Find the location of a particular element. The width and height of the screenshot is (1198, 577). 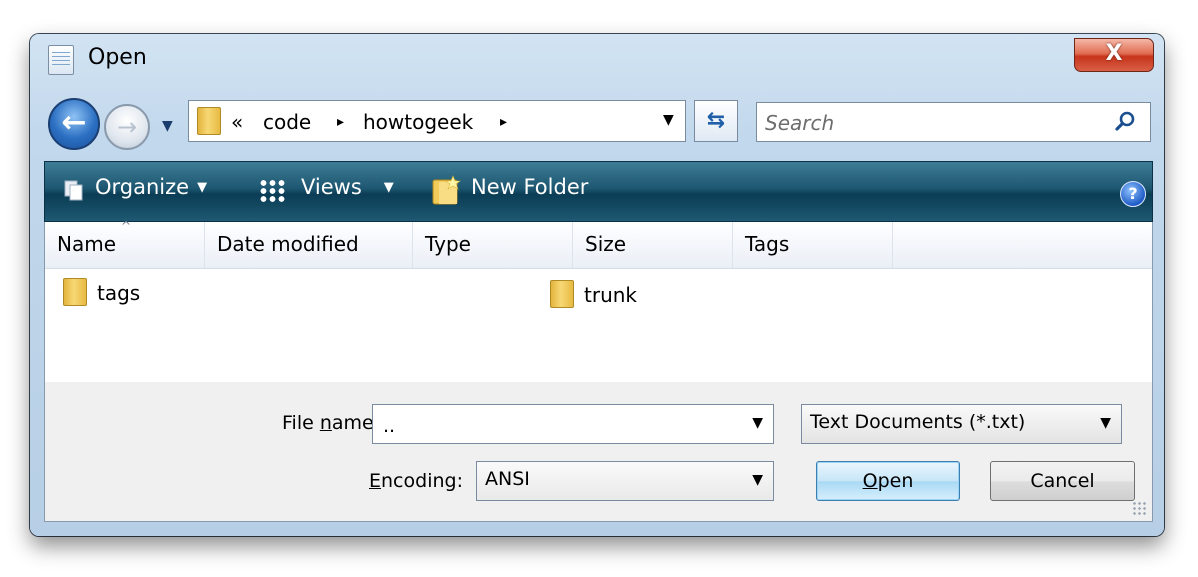

column-type: Type is located at coordinates (493, 245).